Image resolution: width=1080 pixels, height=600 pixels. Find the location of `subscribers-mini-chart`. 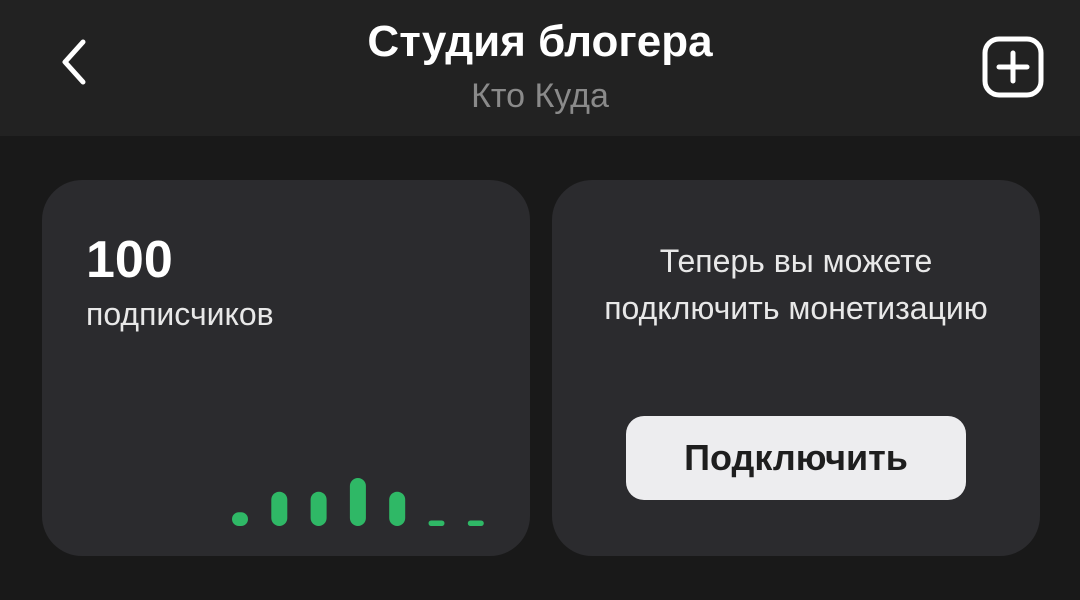

subscribers-mini-chart is located at coordinates (358, 502).